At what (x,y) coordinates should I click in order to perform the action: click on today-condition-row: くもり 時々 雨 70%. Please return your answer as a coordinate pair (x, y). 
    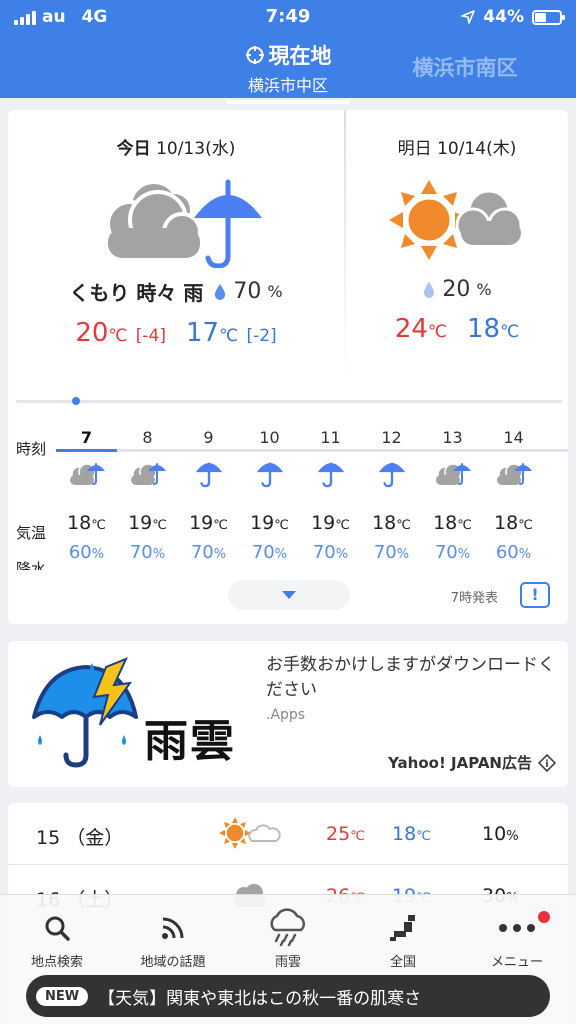
    Looking at the image, I should click on (176, 291).